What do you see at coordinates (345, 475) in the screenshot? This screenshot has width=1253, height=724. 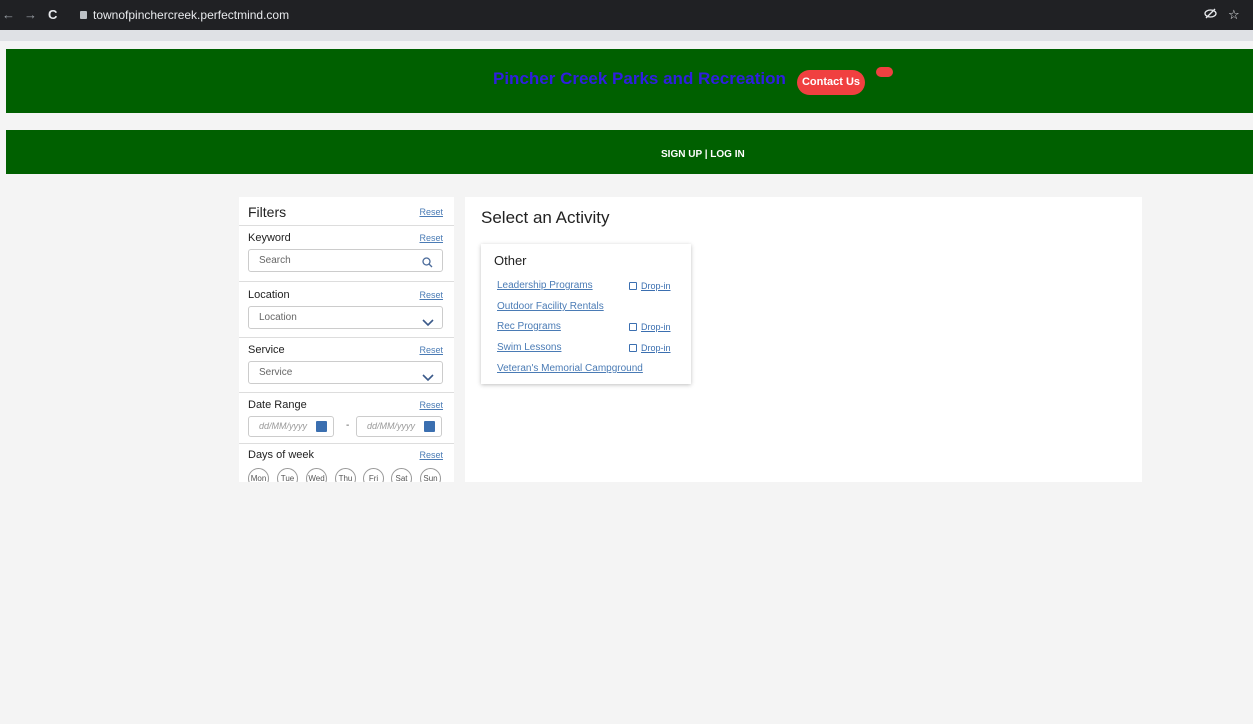 I see `day-toggle-thu: Thu` at bounding box center [345, 475].